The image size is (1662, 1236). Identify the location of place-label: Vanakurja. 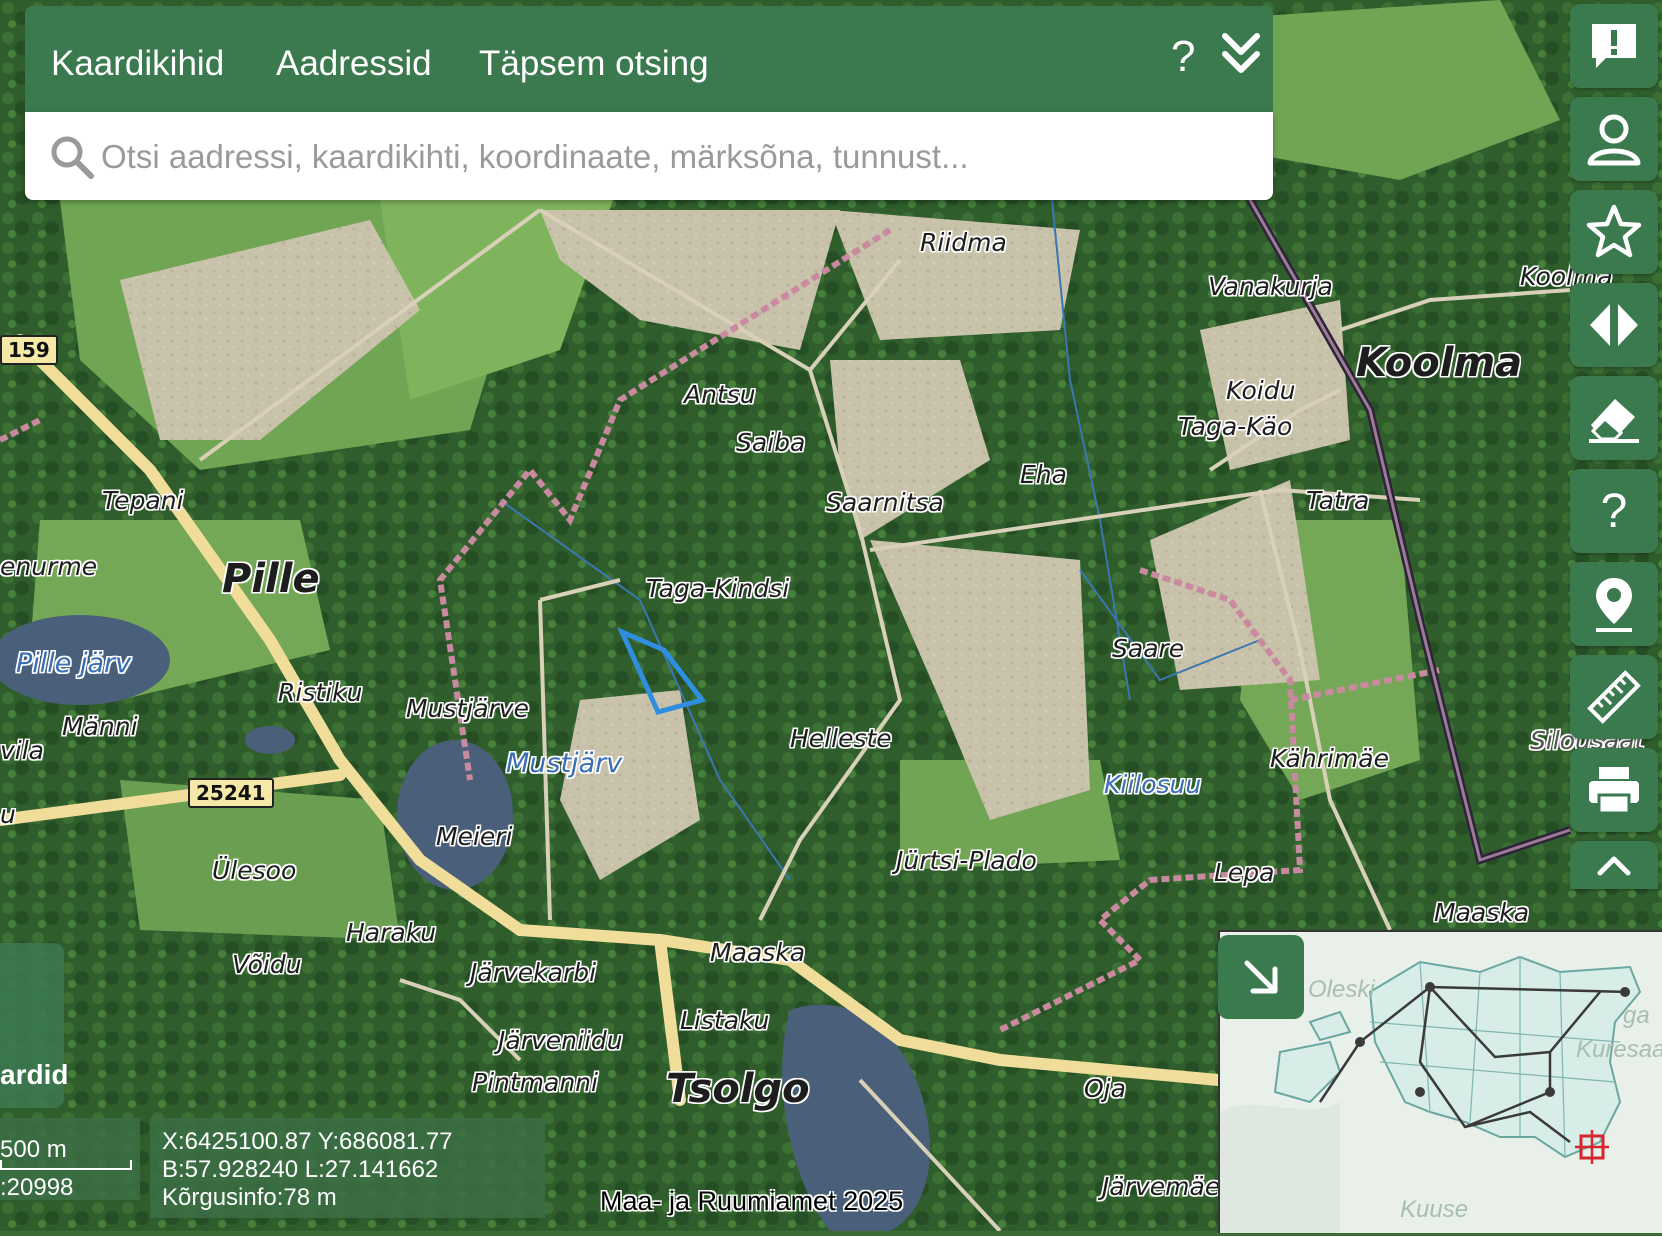
(1270, 286).